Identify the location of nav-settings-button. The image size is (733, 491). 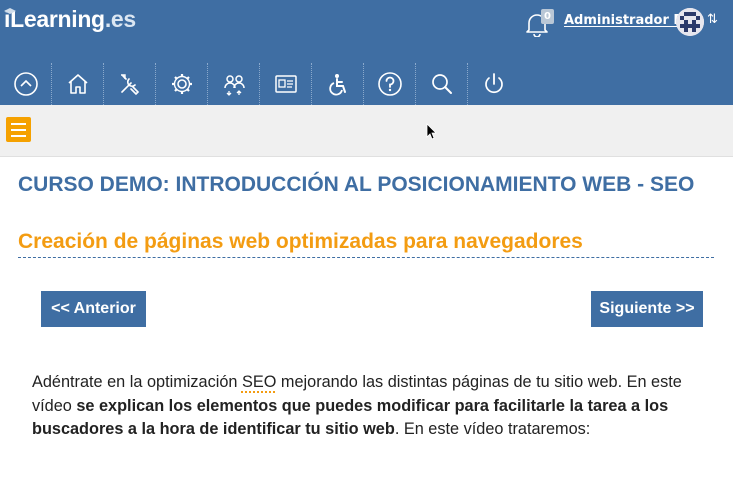
(182, 84).